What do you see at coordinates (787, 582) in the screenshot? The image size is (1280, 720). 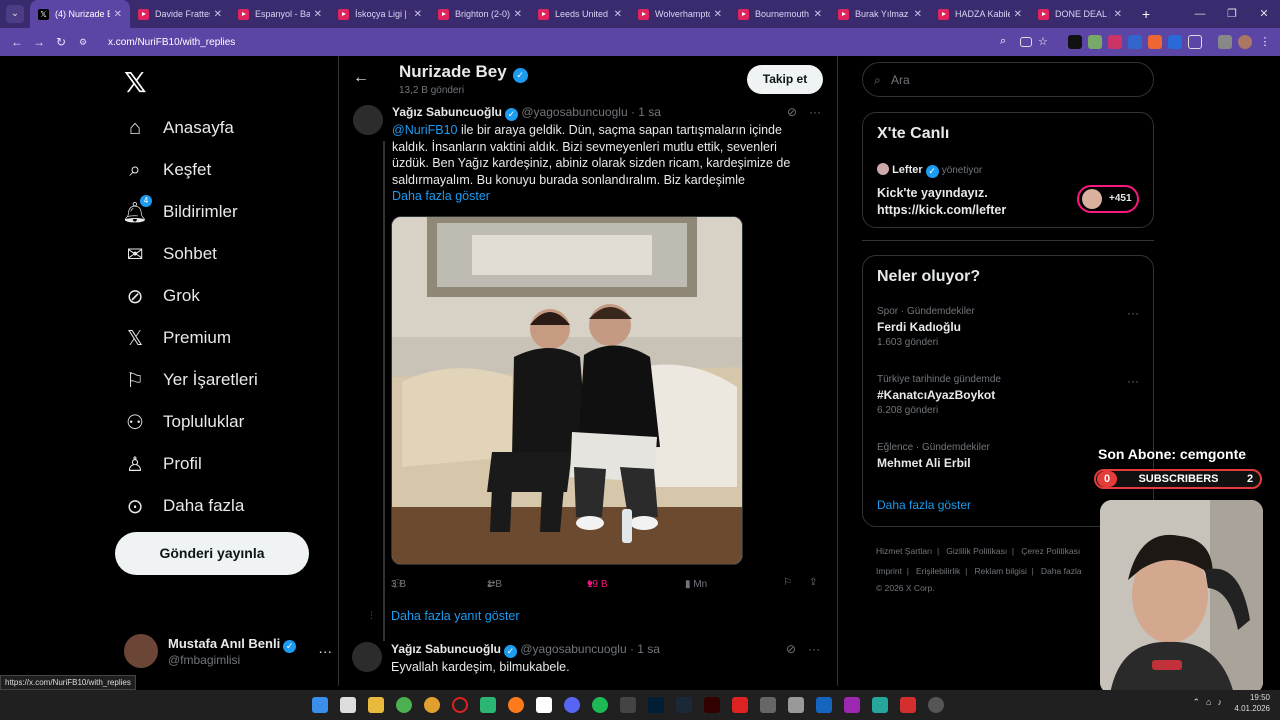 I see `bookmark-icon: ⚐` at bounding box center [787, 582].